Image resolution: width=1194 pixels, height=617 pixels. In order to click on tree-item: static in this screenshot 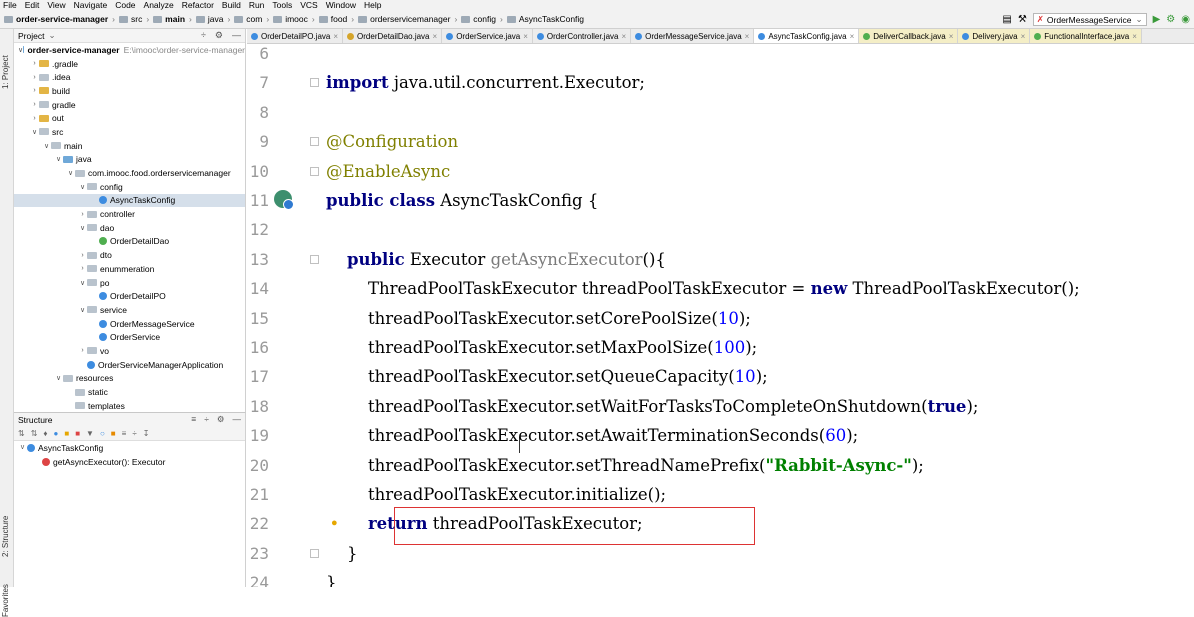, I will do `click(129, 392)`.